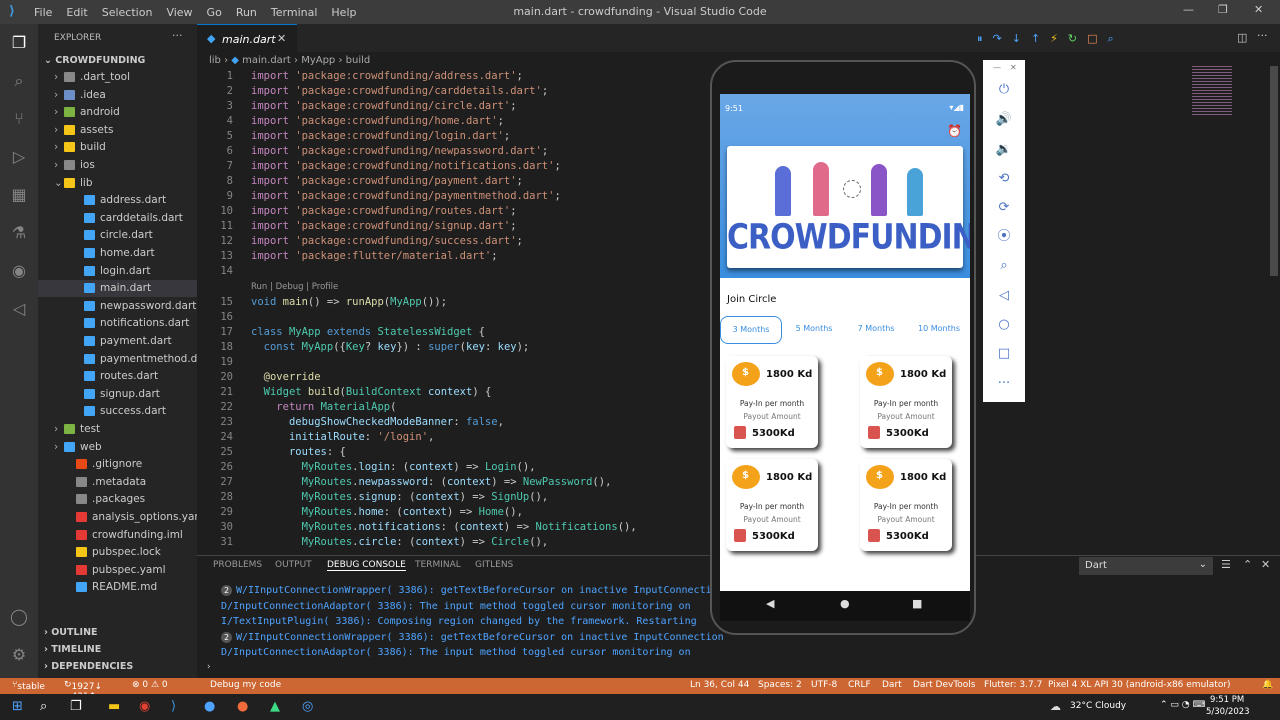 This screenshot has height=720, width=1280. I want to click on tree-item: › build, so click(117, 147).